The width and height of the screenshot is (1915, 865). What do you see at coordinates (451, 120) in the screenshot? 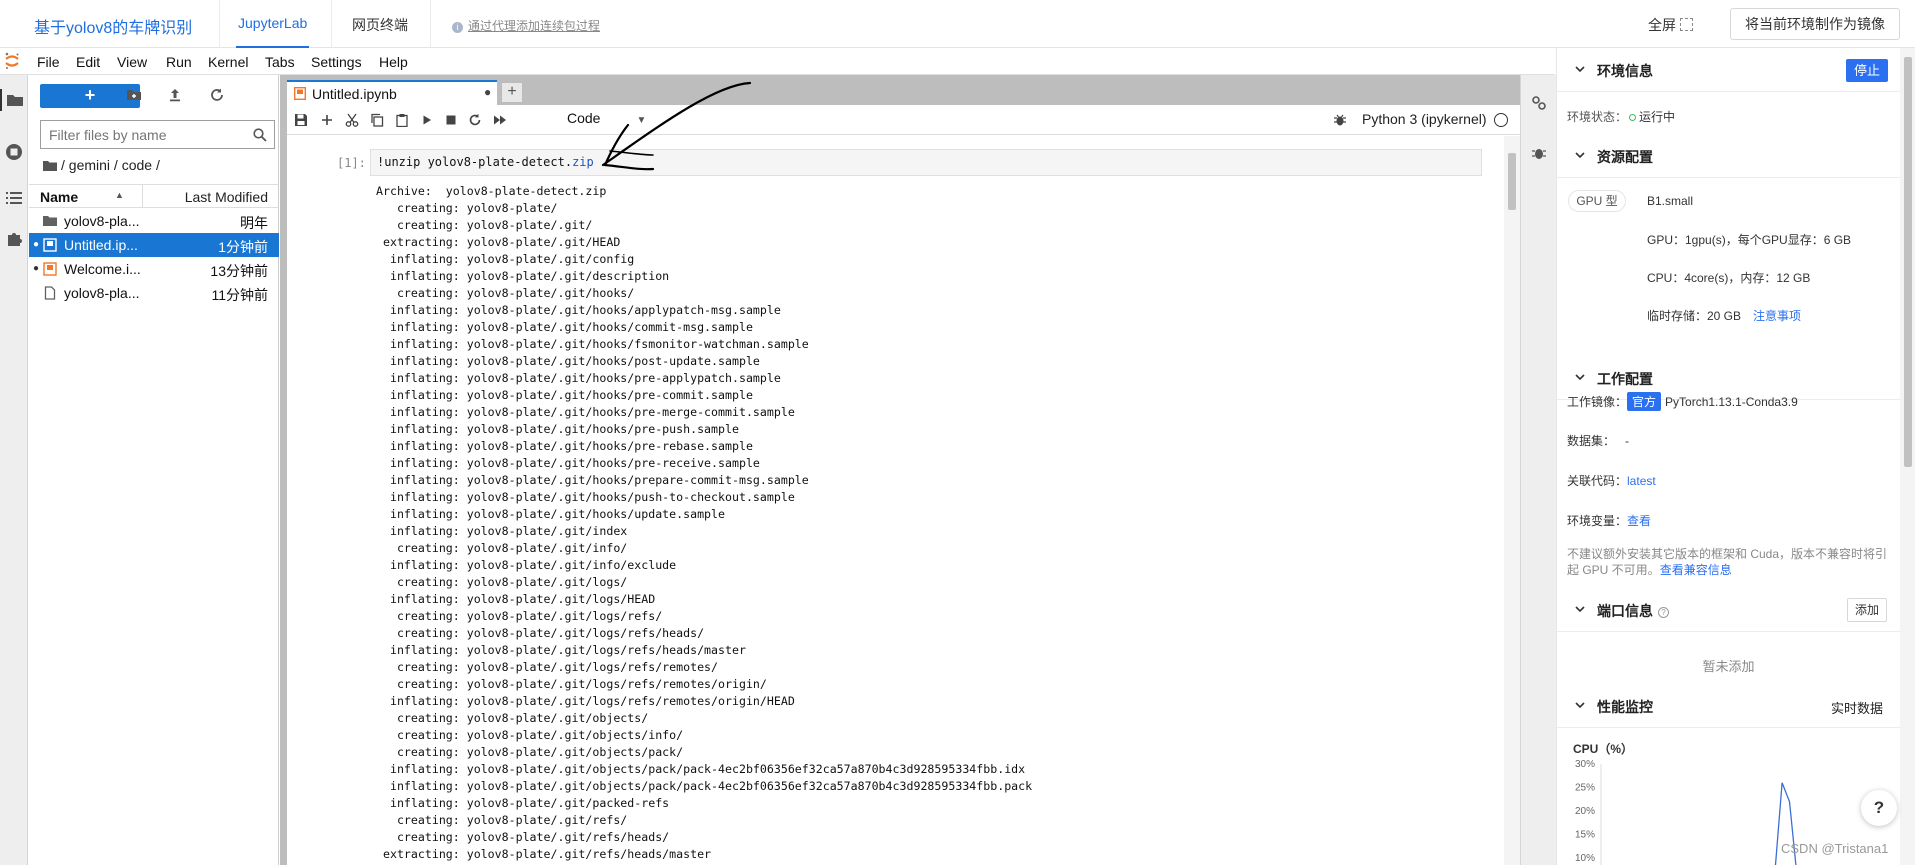
I see `stop-kernel-icon` at bounding box center [451, 120].